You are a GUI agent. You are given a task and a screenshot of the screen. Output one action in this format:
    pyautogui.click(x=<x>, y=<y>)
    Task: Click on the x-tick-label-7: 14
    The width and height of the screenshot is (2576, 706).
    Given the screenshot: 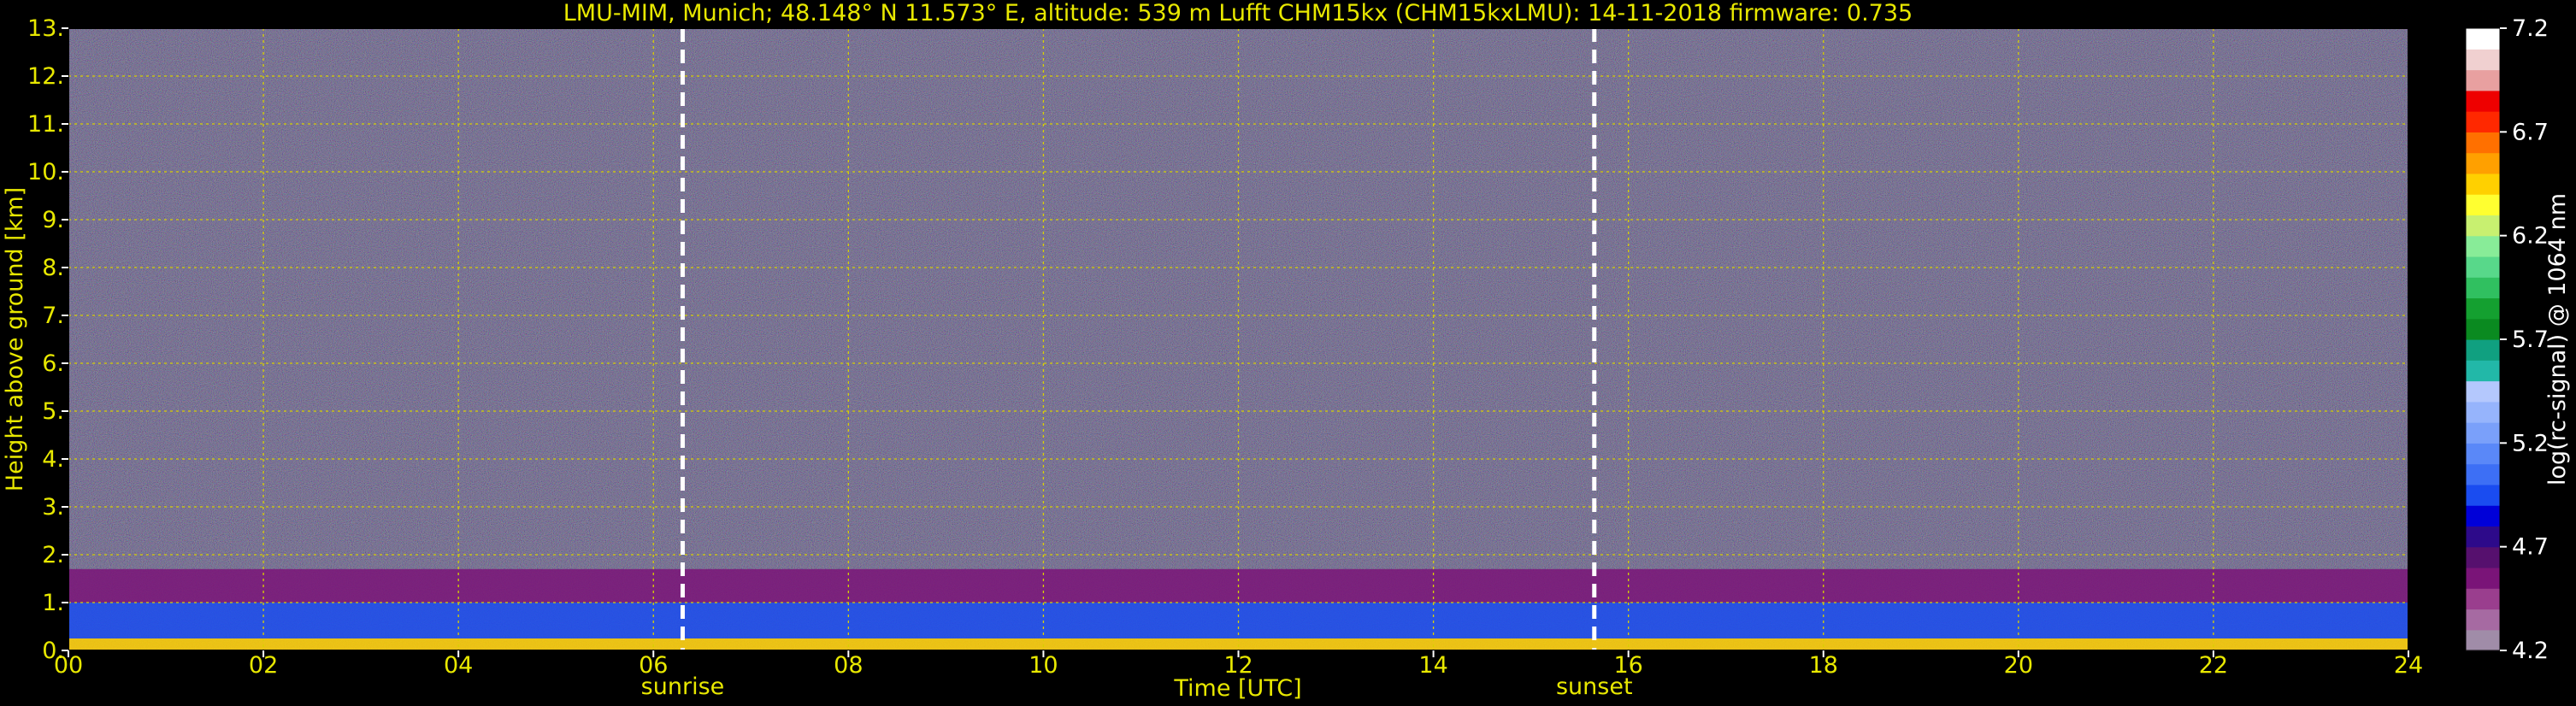 What is the action you would take?
    pyautogui.click(x=1432, y=665)
    